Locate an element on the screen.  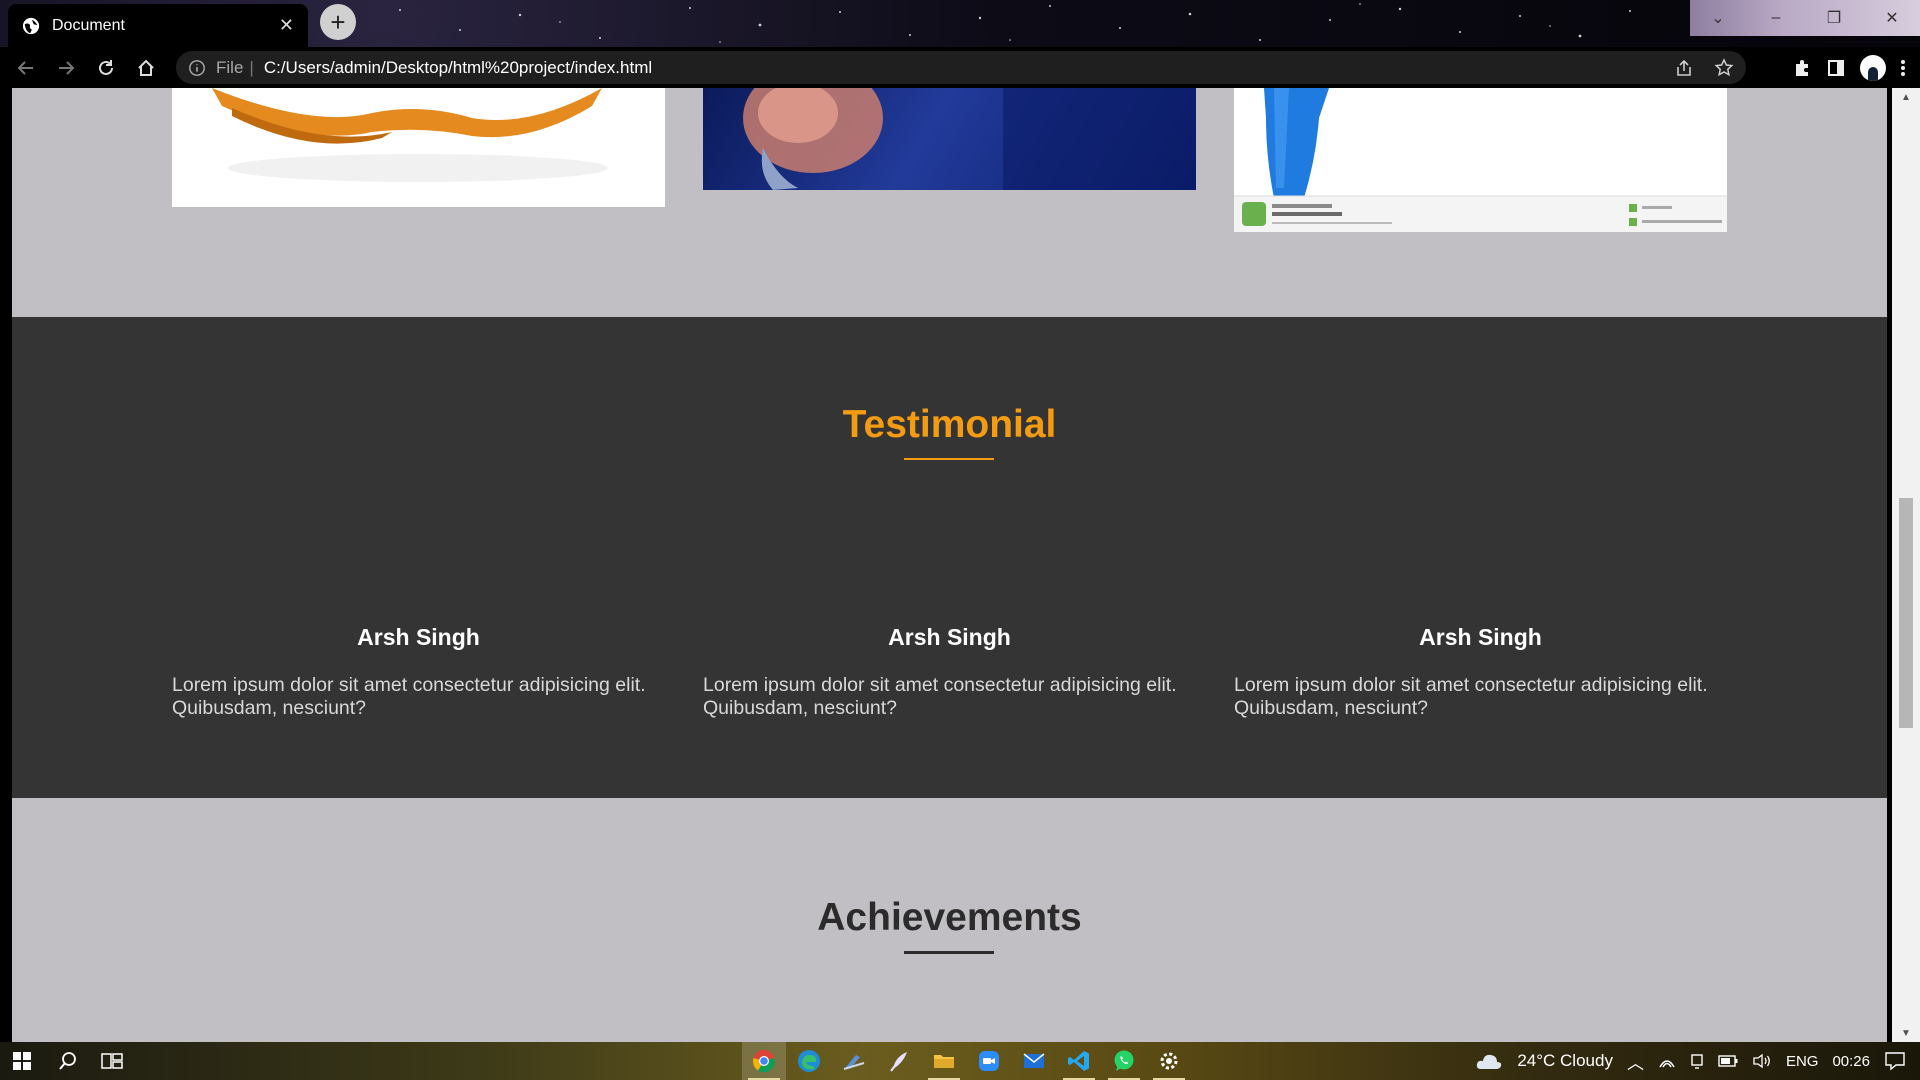
edge-icon is located at coordinates (809, 1061).